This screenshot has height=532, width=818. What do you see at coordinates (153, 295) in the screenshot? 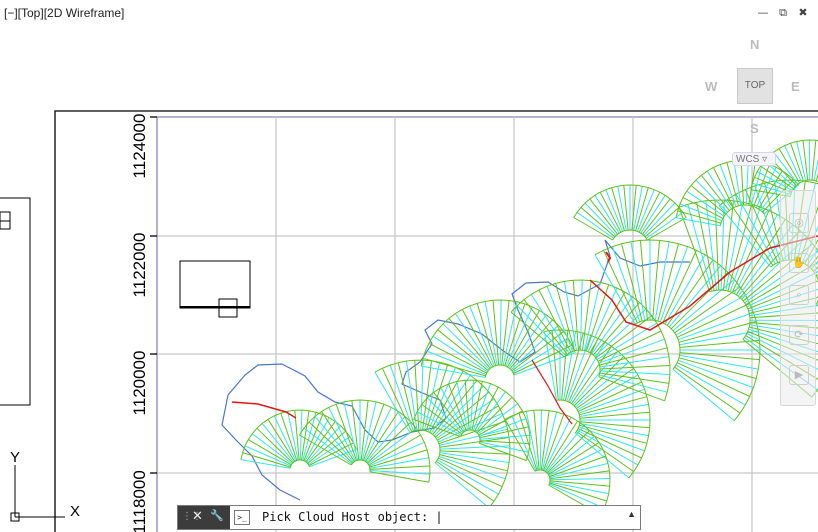
I see `axis-ticks` at bounding box center [153, 295].